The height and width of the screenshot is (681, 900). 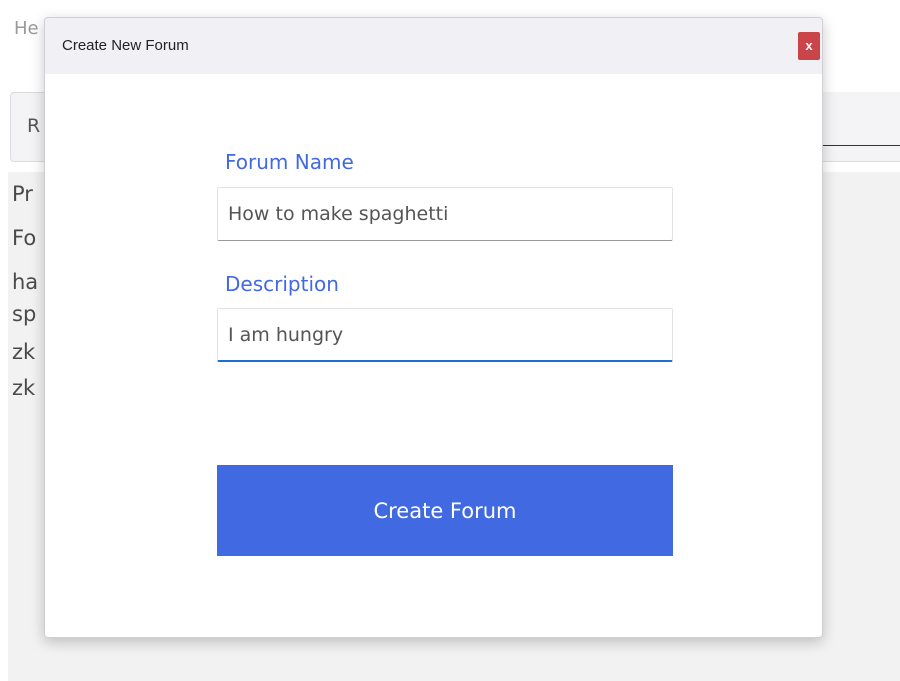 What do you see at coordinates (33, 126) in the screenshot?
I see `background-toolbar-button: R` at bounding box center [33, 126].